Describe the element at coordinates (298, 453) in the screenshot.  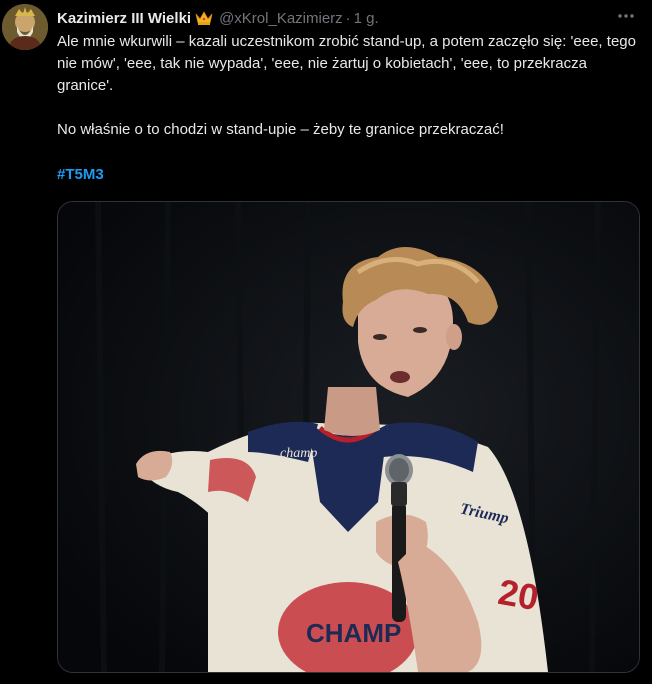
I see `jersey-text-left: champ` at that location.